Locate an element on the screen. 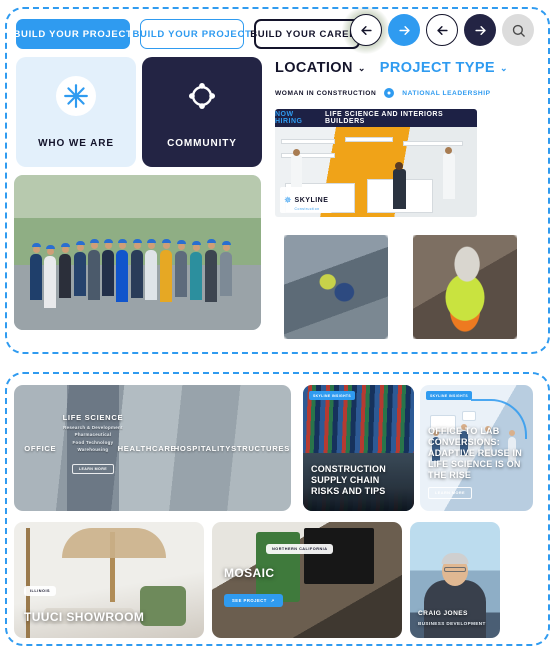 This screenshot has height=651, width=555. company-team-group-photo is located at coordinates (137, 252).